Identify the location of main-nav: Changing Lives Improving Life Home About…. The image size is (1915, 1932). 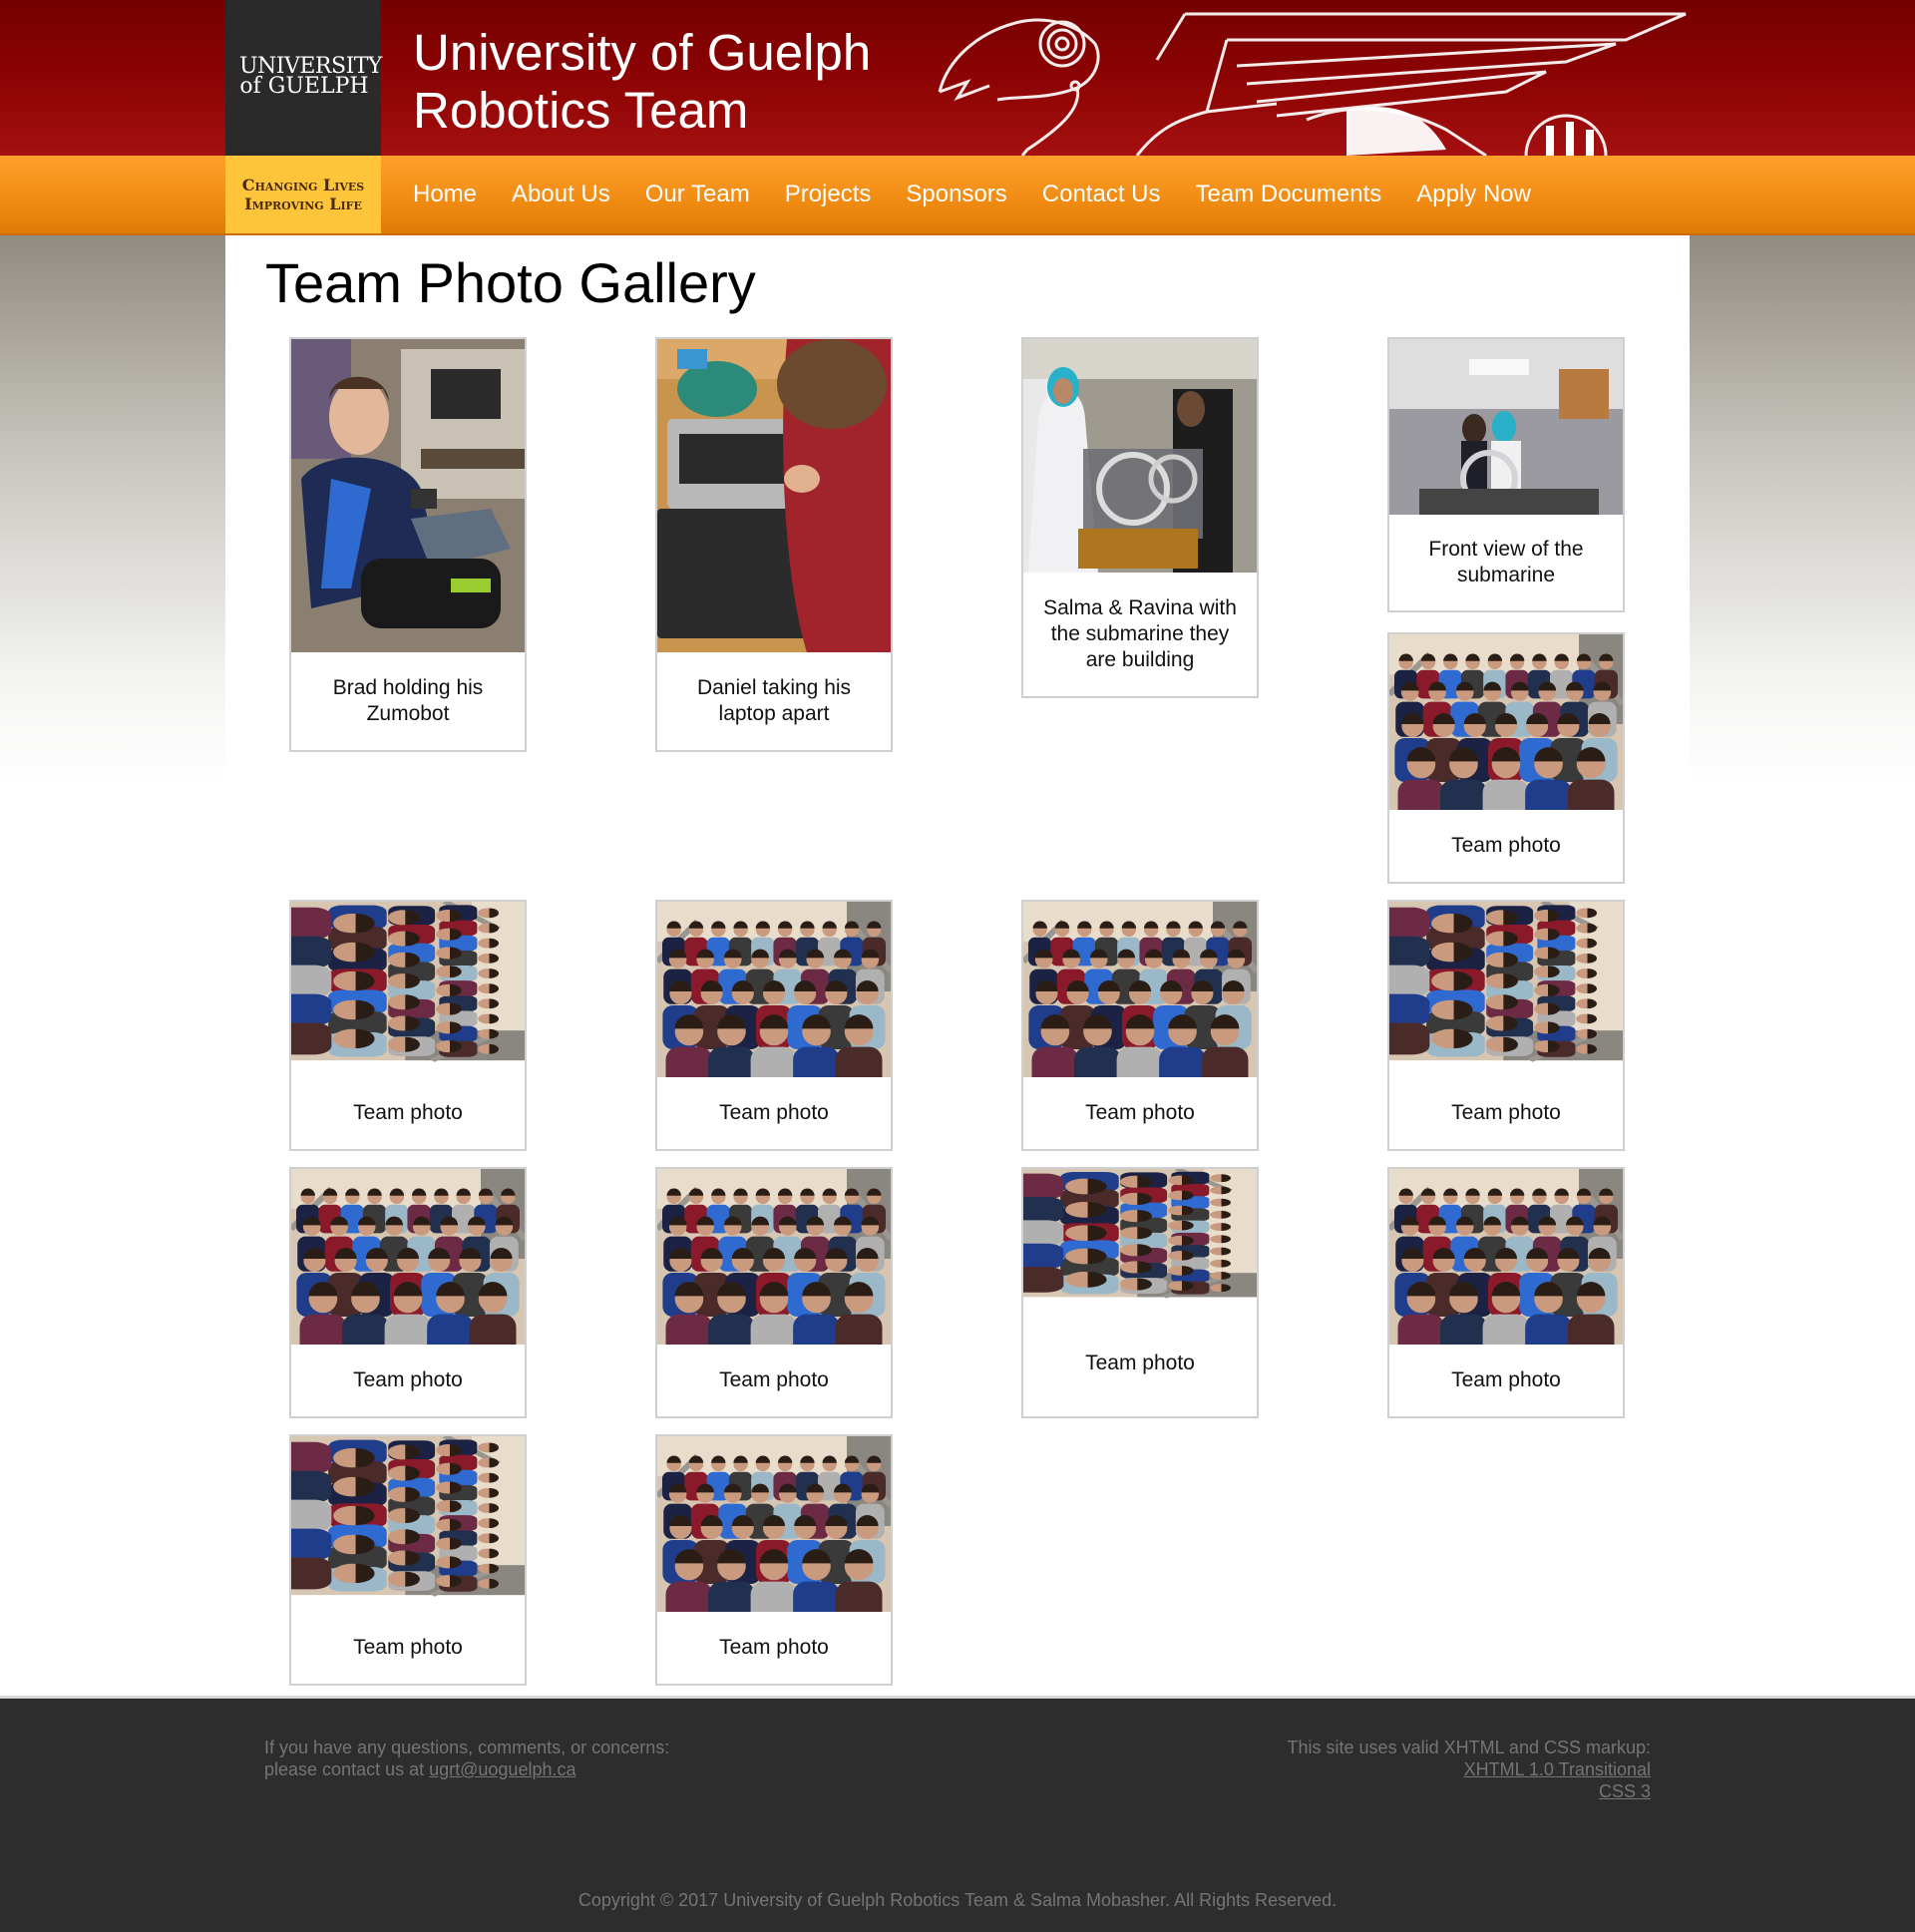
(957, 196).